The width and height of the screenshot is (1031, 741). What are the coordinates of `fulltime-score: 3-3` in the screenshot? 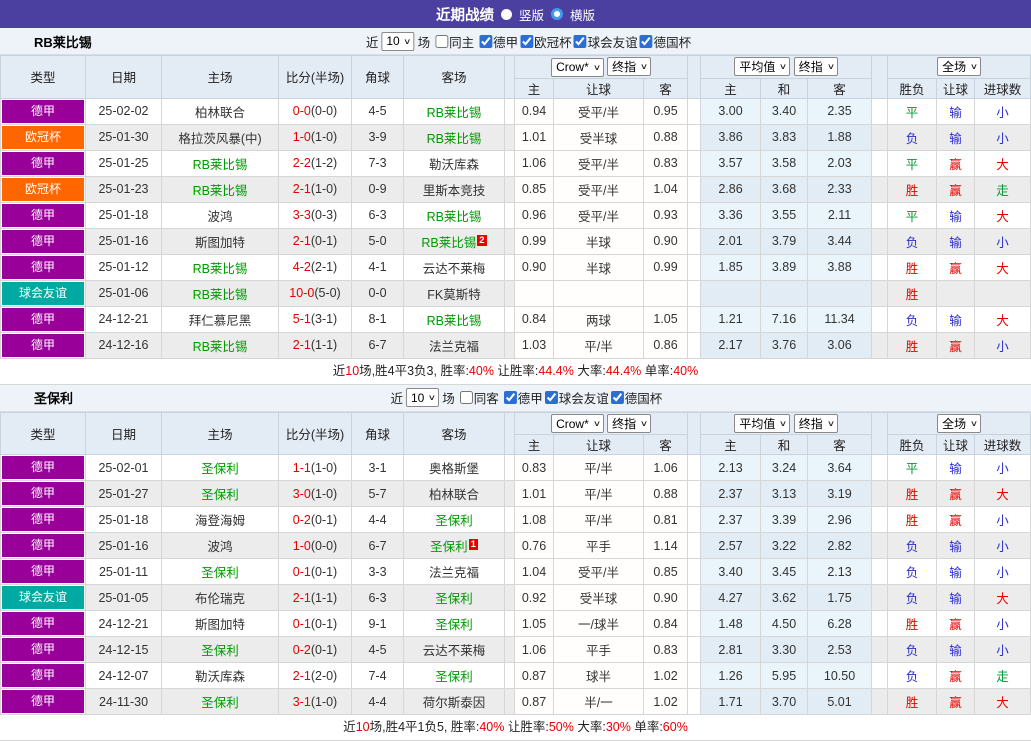 It's located at (302, 215).